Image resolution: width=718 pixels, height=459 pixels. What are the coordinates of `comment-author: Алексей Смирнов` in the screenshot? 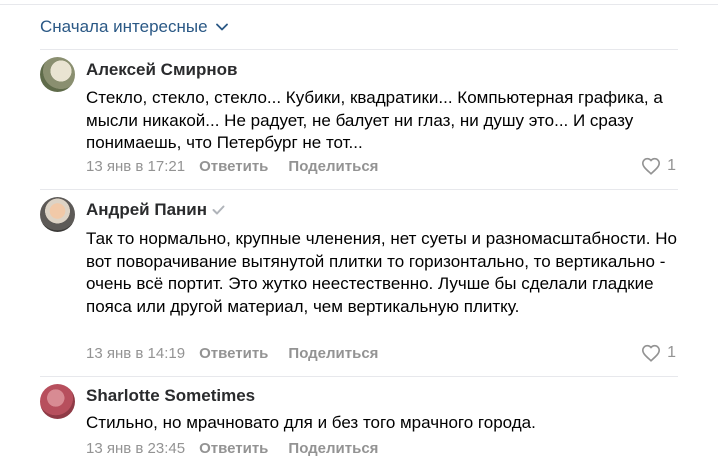 It's located at (161, 70).